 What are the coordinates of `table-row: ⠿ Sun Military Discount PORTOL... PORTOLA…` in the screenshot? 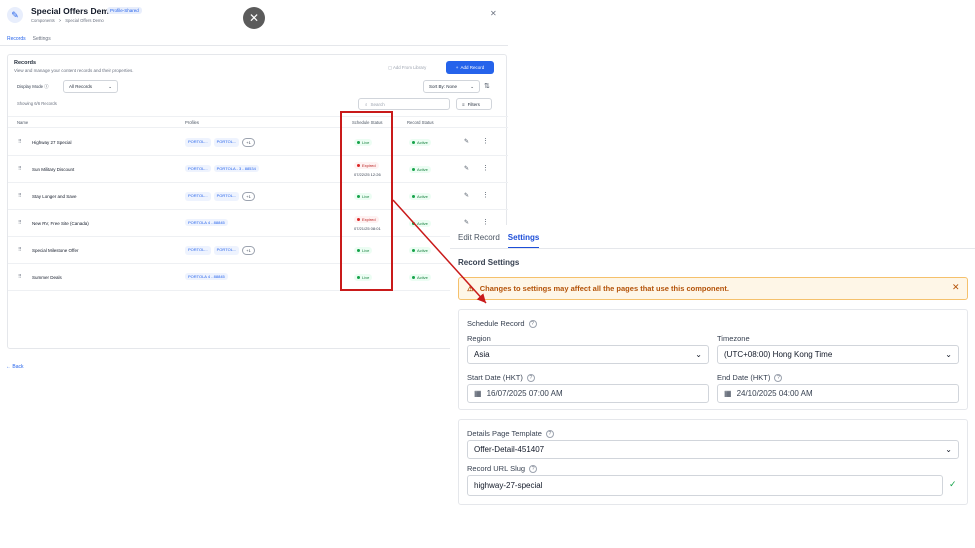 It's located at (258, 169).